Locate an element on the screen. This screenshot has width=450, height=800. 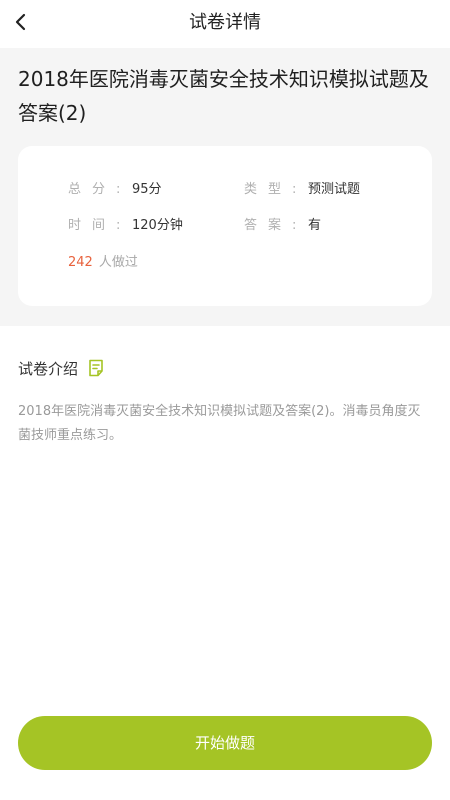
type-value: 预测试题 is located at coordinates (334, 189).